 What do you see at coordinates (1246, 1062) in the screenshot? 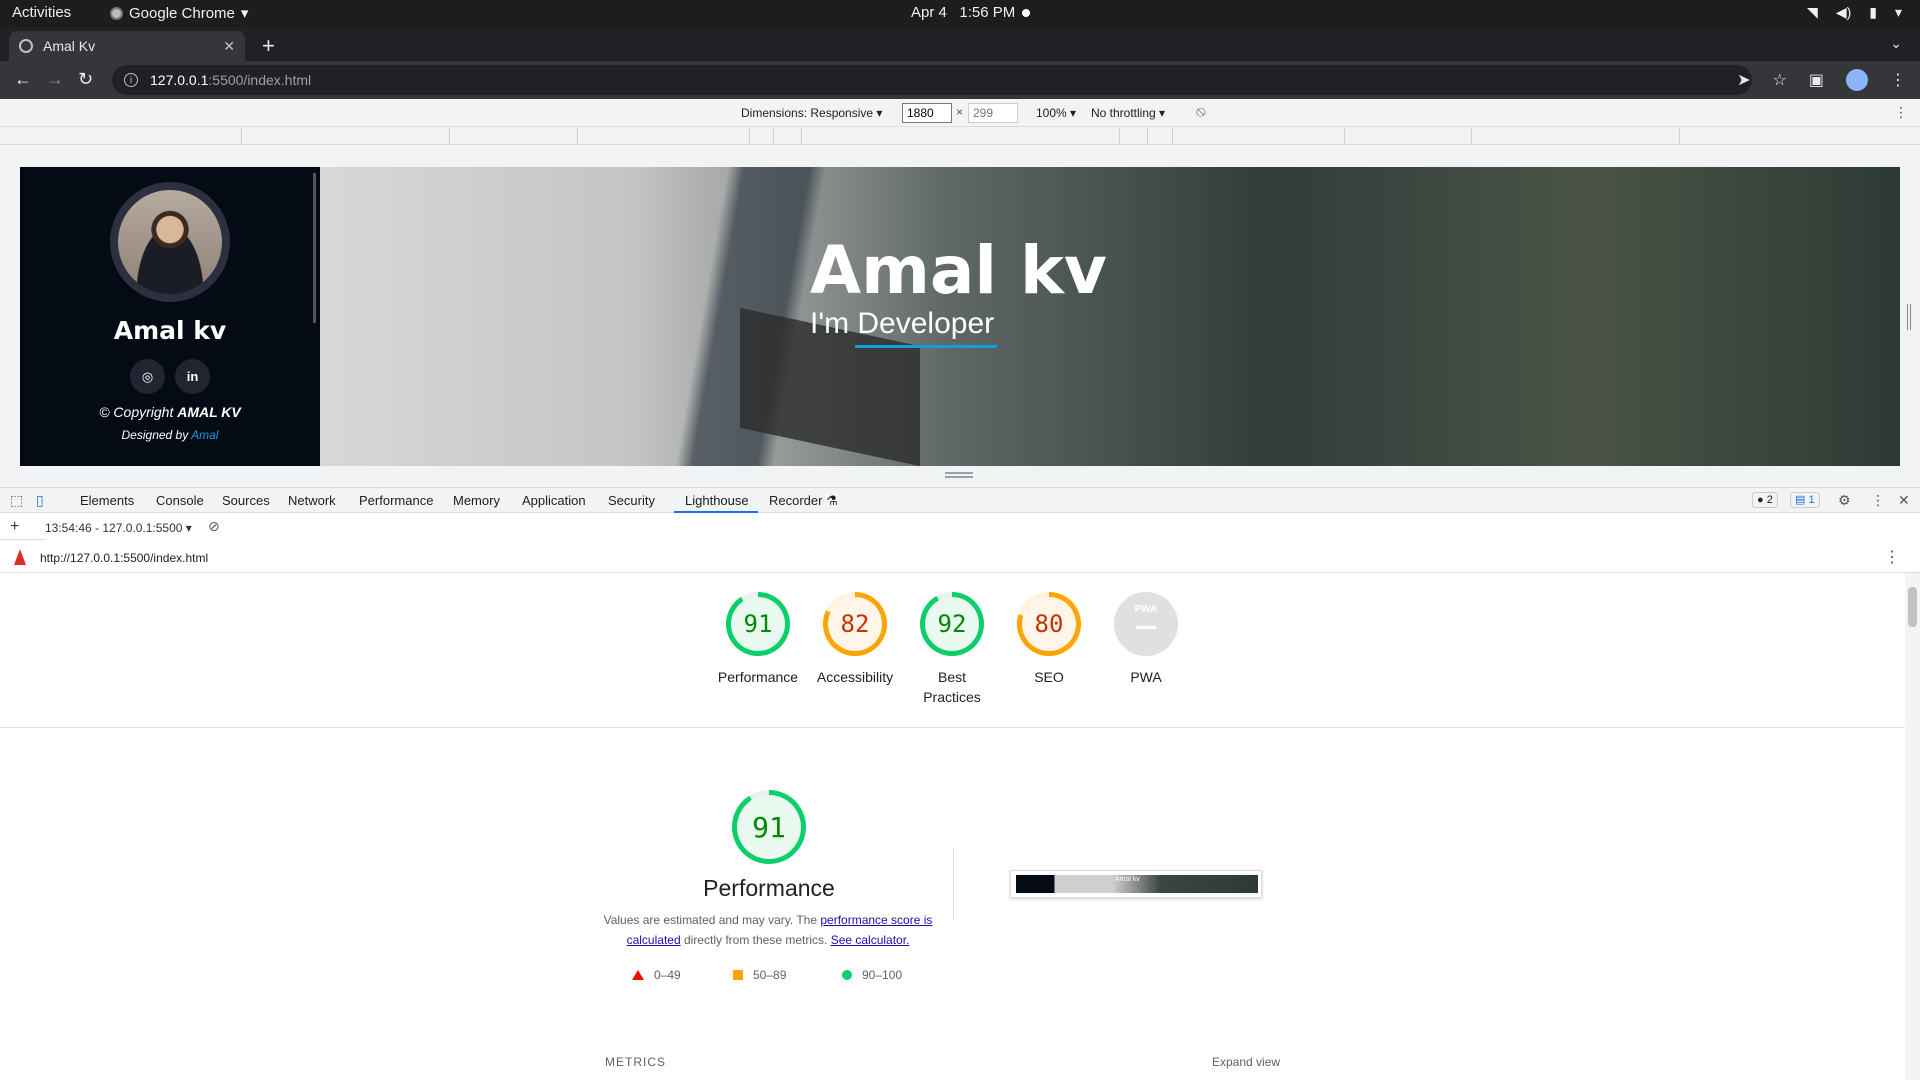
I see `expand-view-toggle: Expand view` at bounding box center [1246, 1062].